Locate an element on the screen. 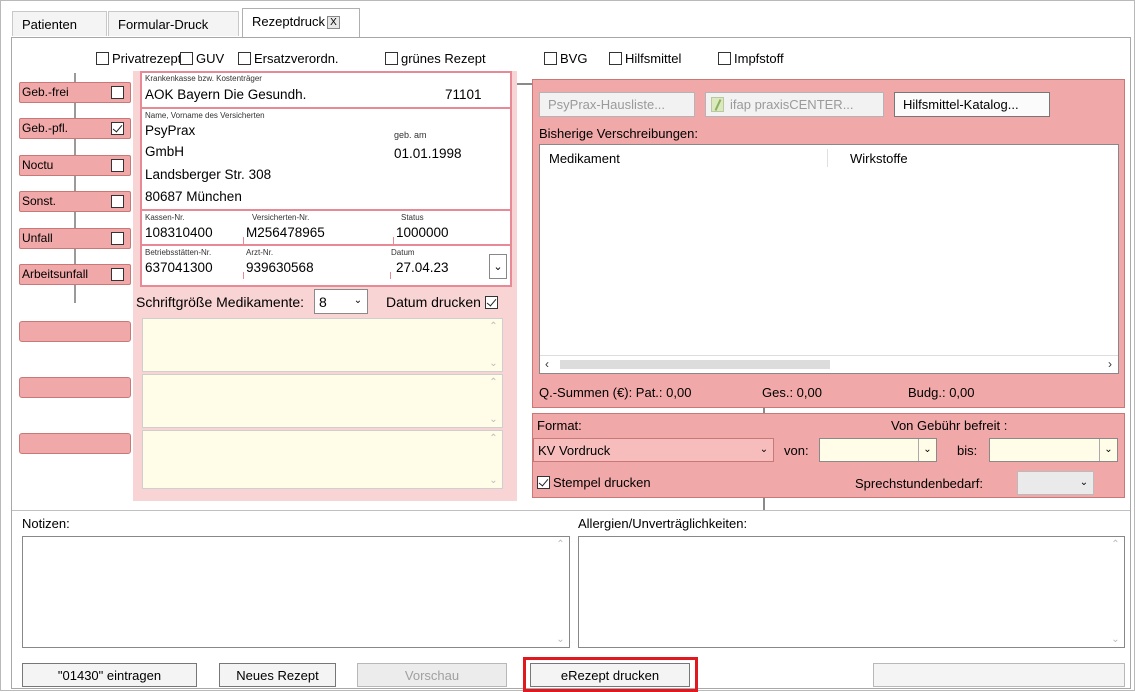 Image resolution: width=1135 pixels, height=692 pixels. vorschau-button: Vorschau is located at coordinates (432, 675).